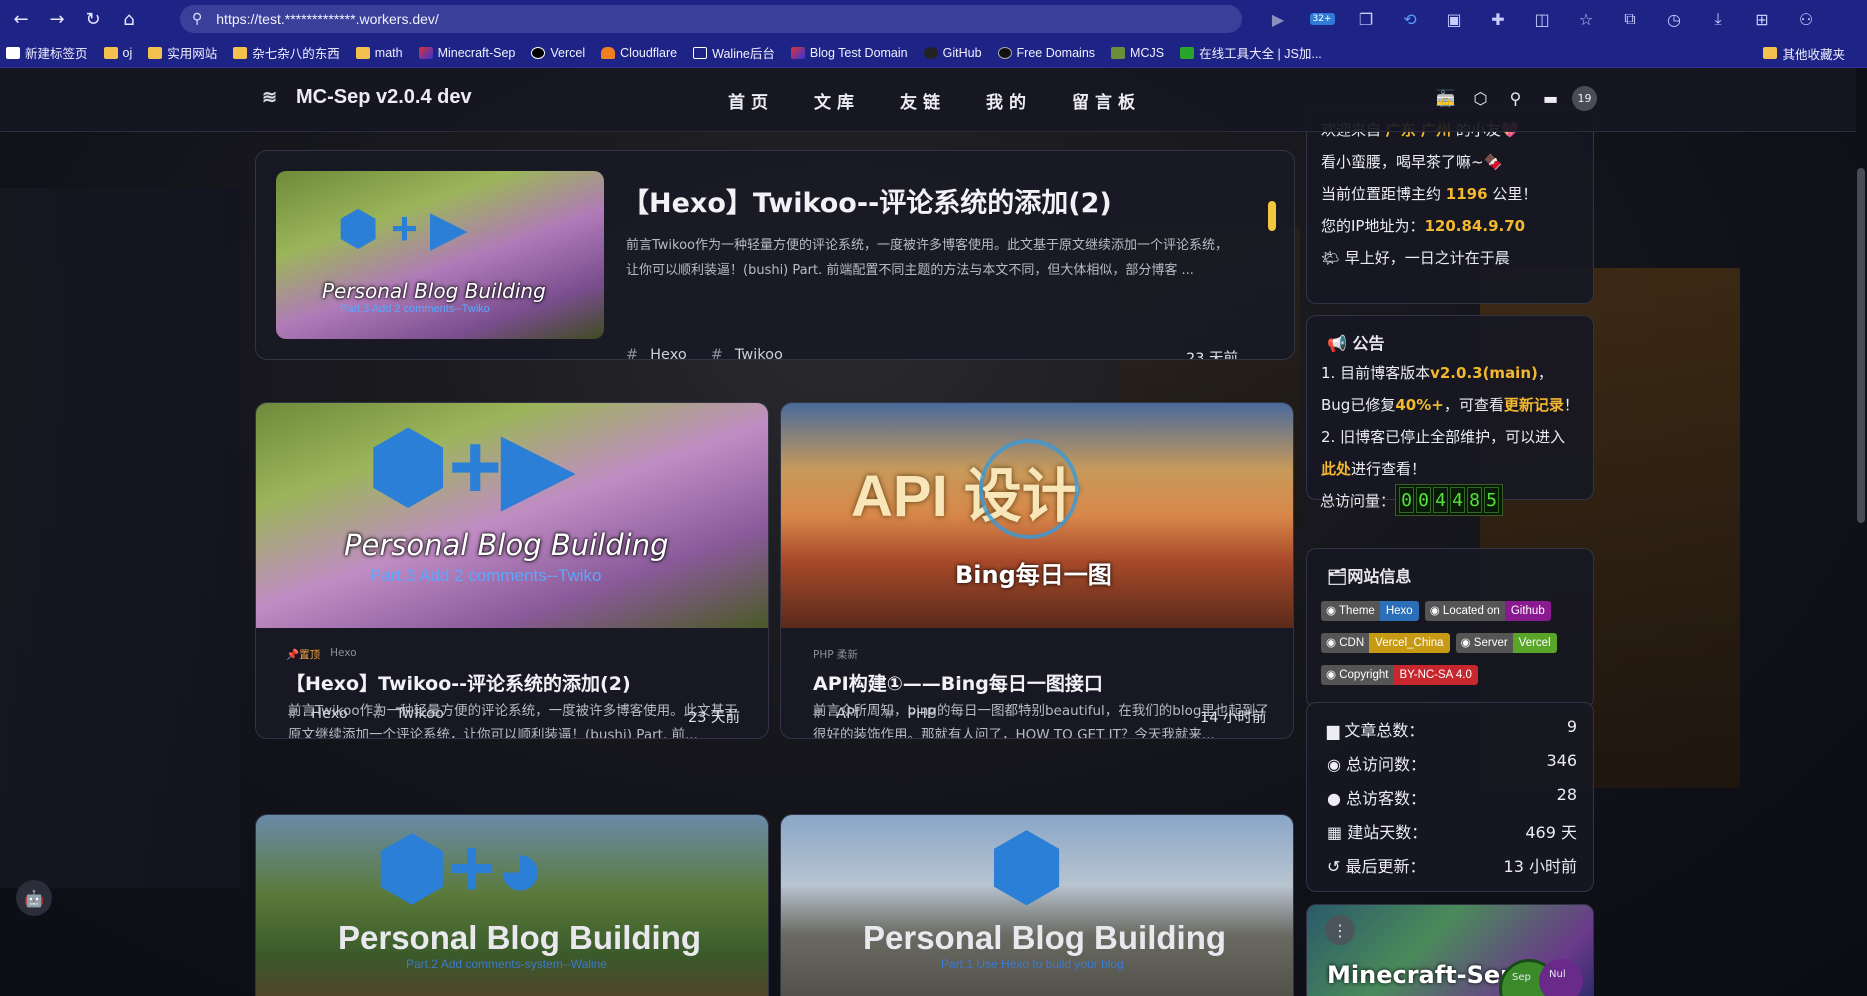 This screenshot has width=1867, height=996. What do you see at coordinates (1410, 19) in the screenshot?
I see `crop-icon: ⟲` at bounding box center [1410, 19].